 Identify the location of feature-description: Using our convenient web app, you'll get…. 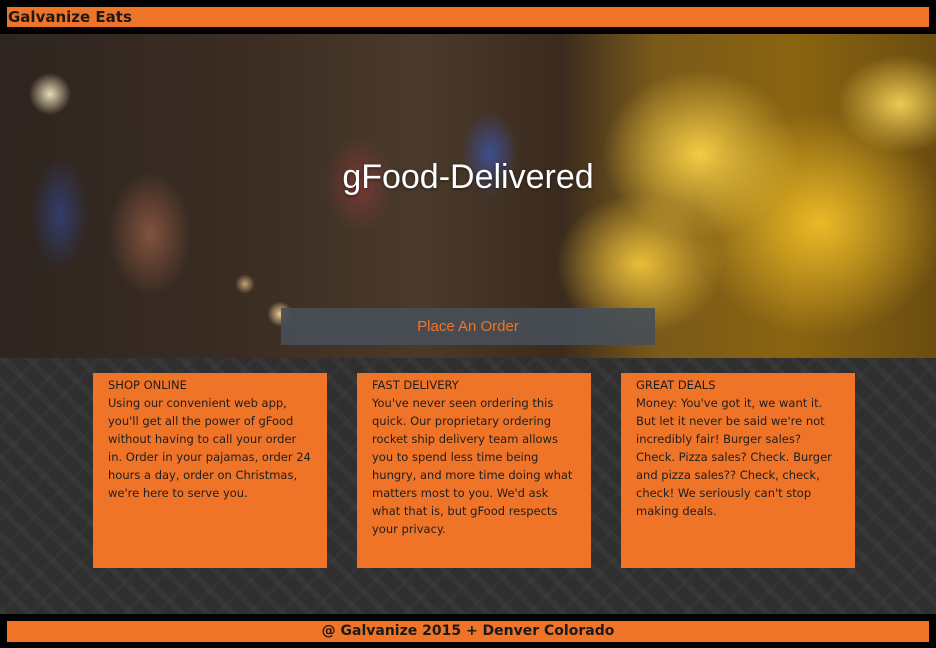
(209, 448).